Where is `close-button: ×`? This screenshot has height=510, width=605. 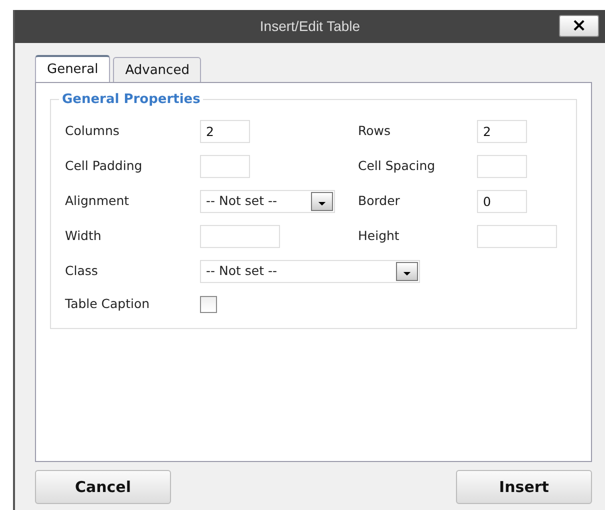 close-button: × is located at coordinates (579, 26).